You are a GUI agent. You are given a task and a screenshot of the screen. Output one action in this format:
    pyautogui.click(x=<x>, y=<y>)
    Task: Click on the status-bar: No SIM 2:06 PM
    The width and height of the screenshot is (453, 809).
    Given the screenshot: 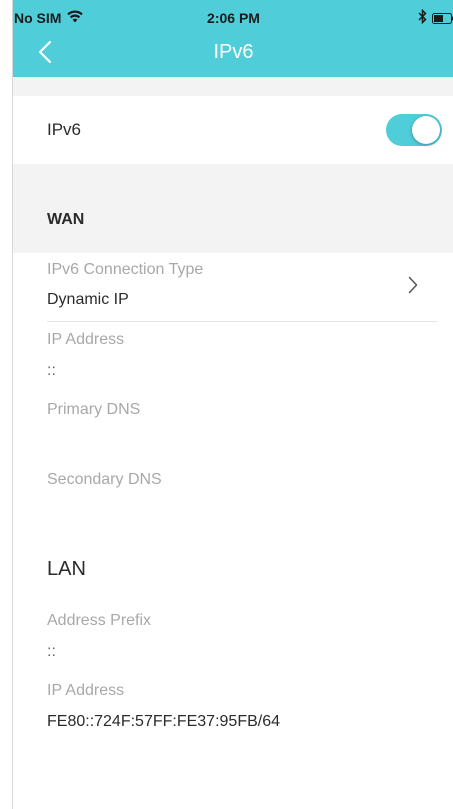 What is the action you would take?
    pyautogui.click(x=233, y=18)
    